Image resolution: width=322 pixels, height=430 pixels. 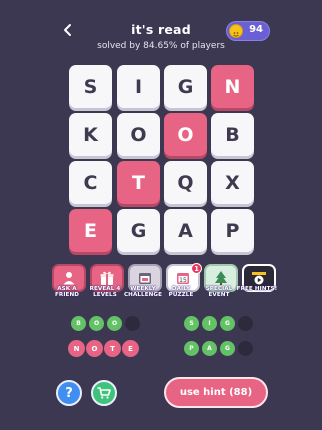 What do you see at coordinates (259, 278) in the screenshot?
I see `video-icon` at bounding box center [259, 278].